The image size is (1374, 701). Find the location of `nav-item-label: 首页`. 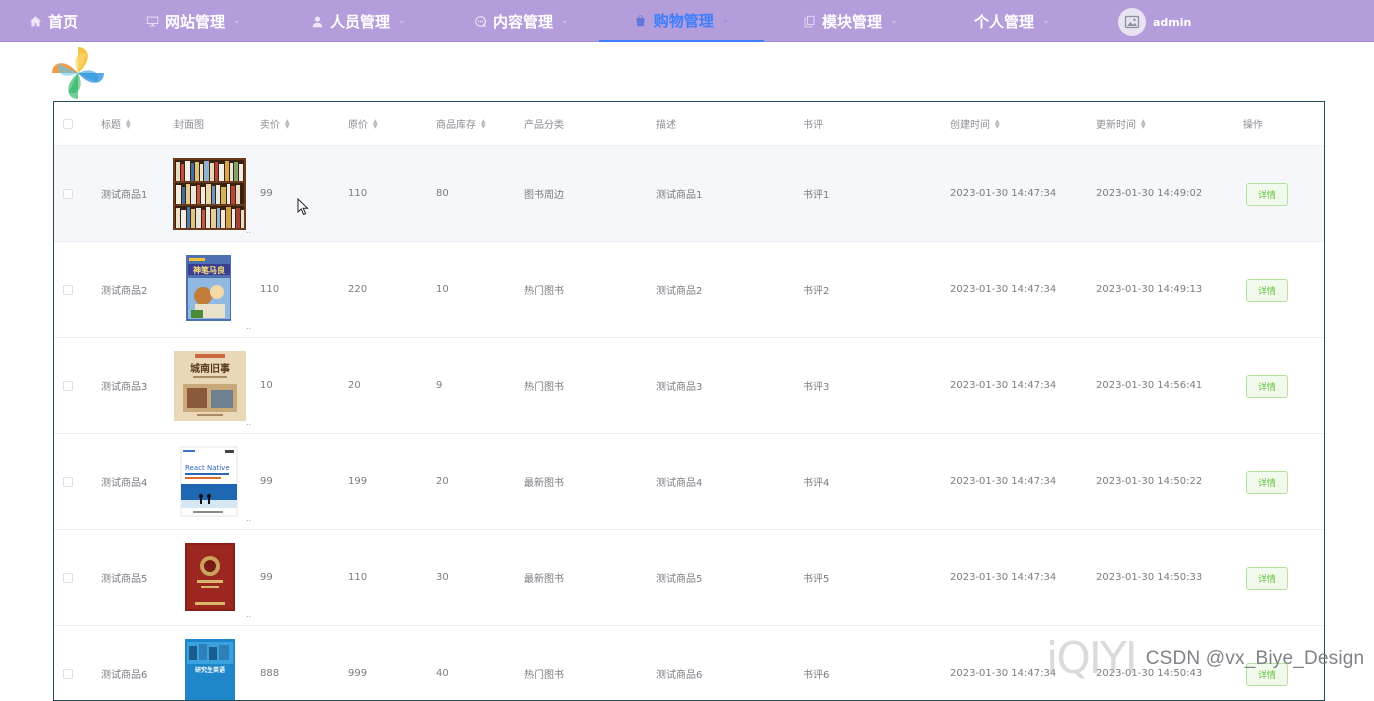

nav-item-label: 首页 is located at coordinates (63, 21).